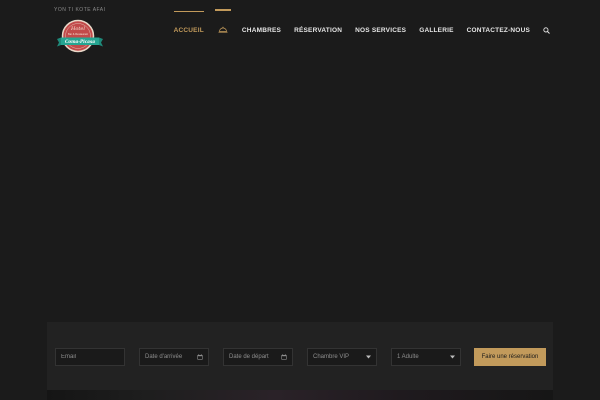 This screenshot has width=600, height=400. What do you see at coordinates (546, 30) in the screenshot?
I see `search-icon` at bounding box center [546, 30].